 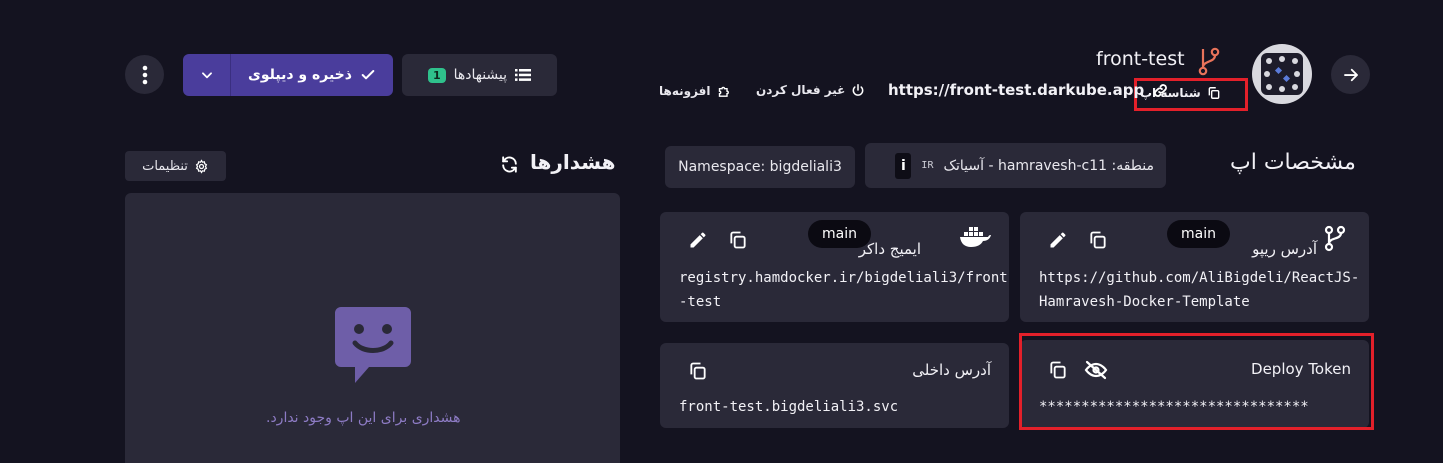 I want to click on alerts-title: هشدارها, so click(x=573, y=162).